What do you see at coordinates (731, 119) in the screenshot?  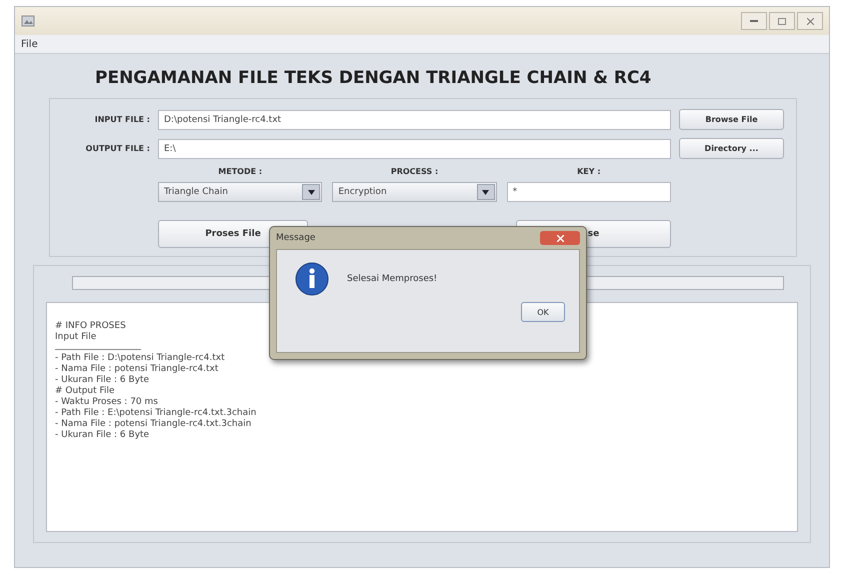 I see `browse-button: Browse File` at bounding box center [731, 119].